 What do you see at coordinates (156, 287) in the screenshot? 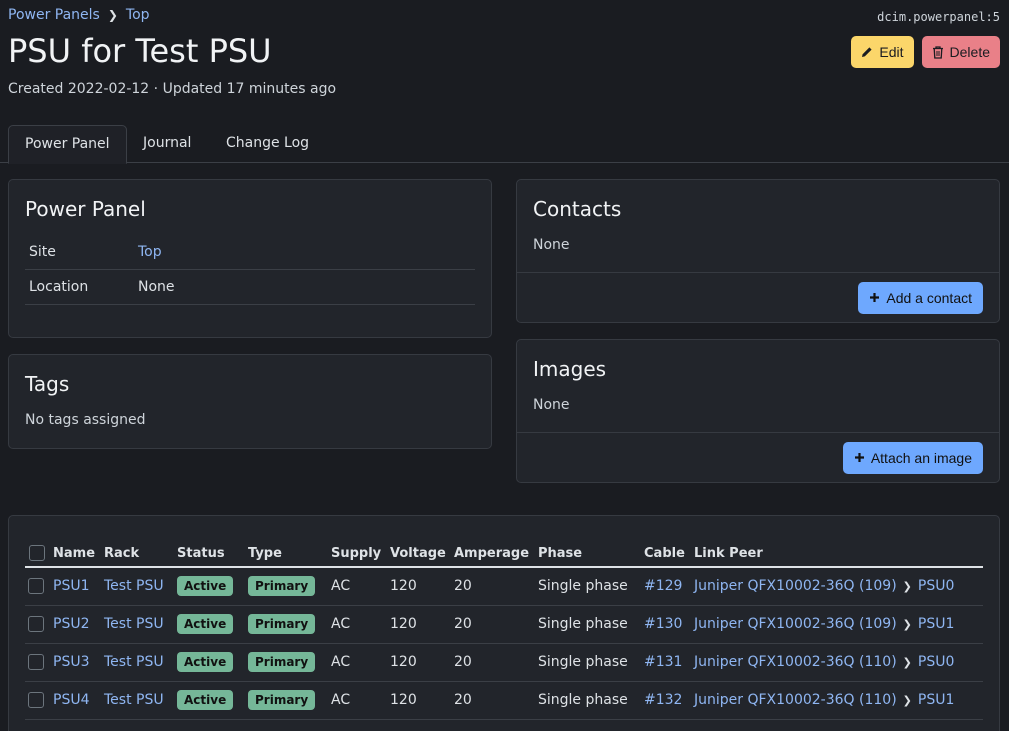
I see `location-value: None` at bounding box center [156, 287].